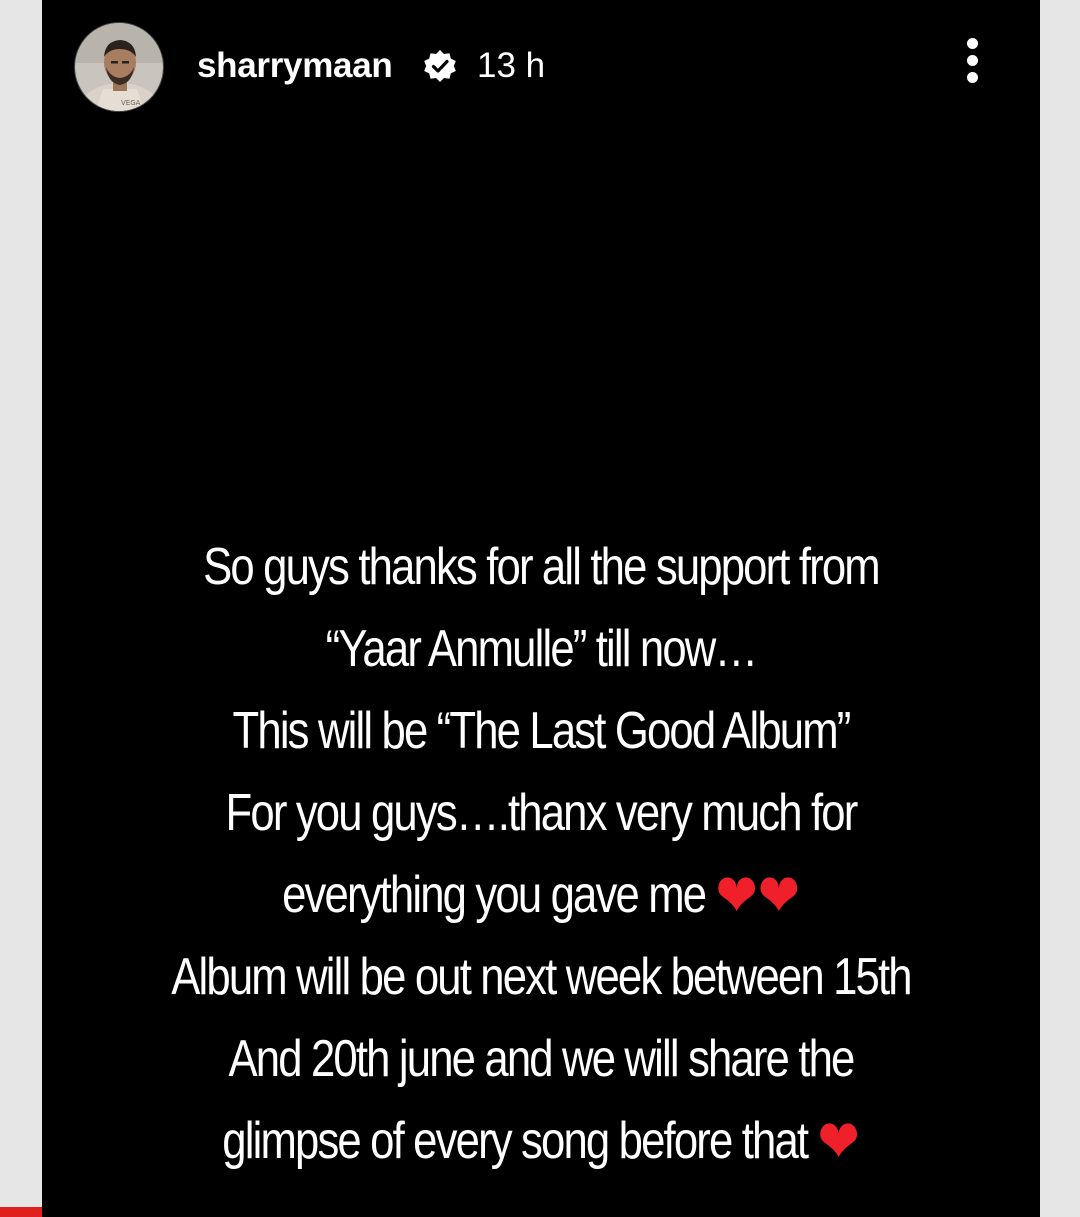 This screenshot has width=1080, height=1217. I want to click on heart-icon: ❤❤, so click(757, 896).